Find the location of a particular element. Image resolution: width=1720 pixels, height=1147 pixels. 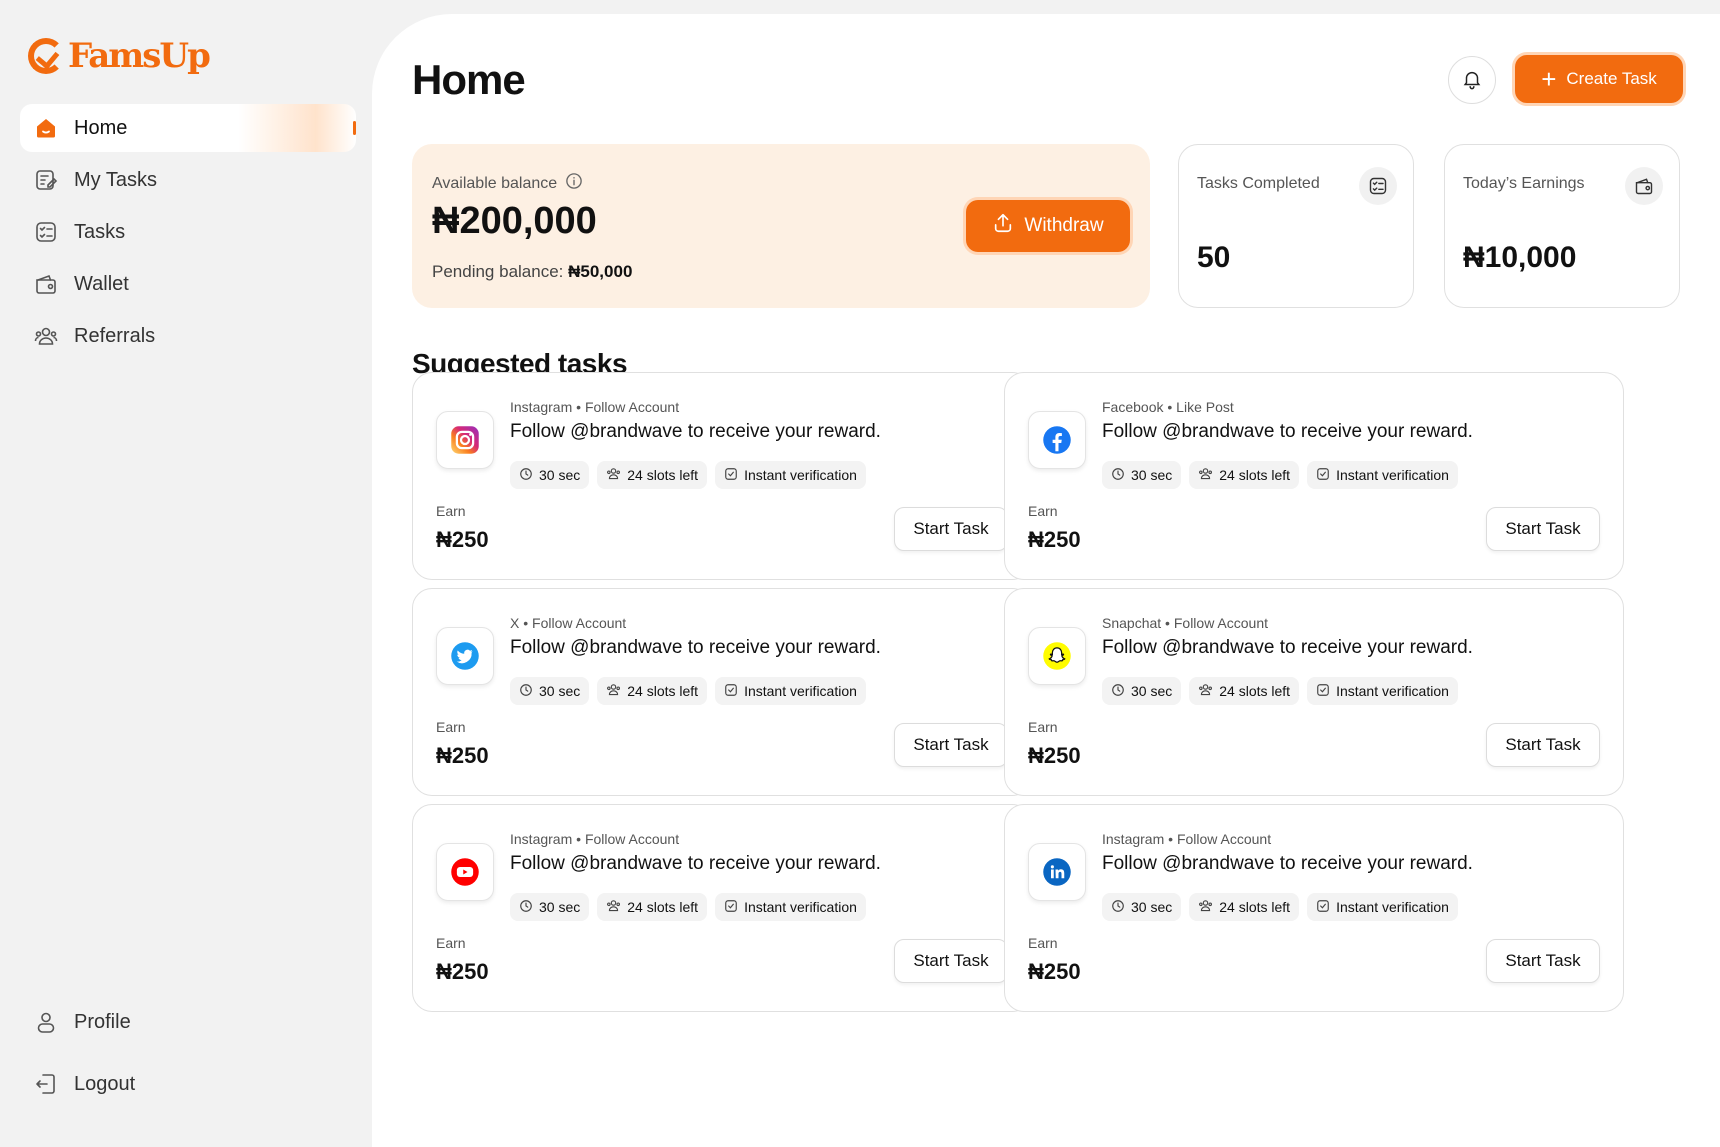

withdraw-label: Withdraw is located at coordinates (1064, 225).